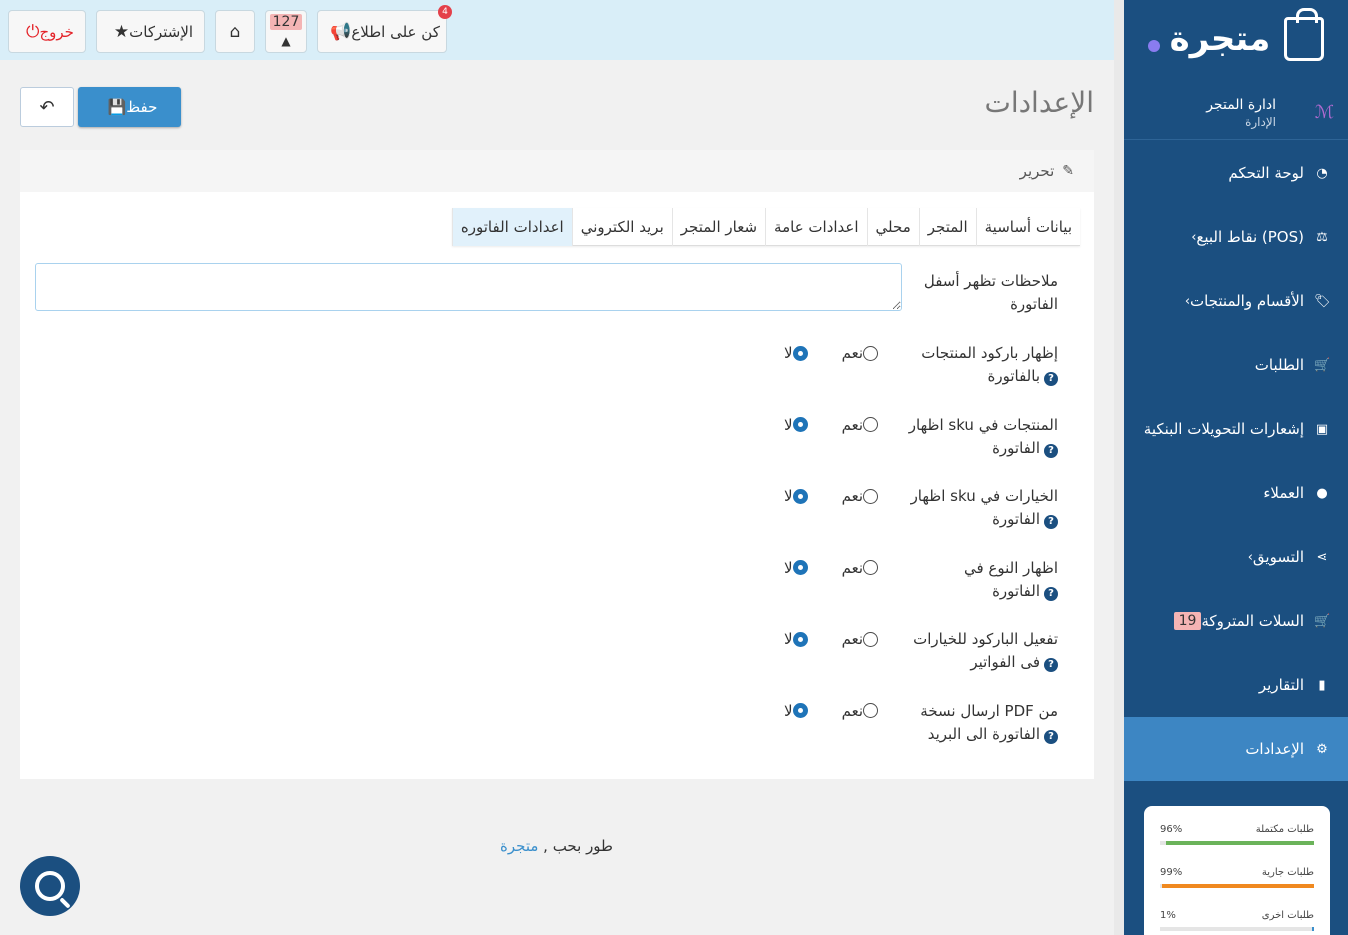 Image resolution: width=1348 pixels, height=935 pixels. I want to click on invoice-notes-input, so click(468, 287).